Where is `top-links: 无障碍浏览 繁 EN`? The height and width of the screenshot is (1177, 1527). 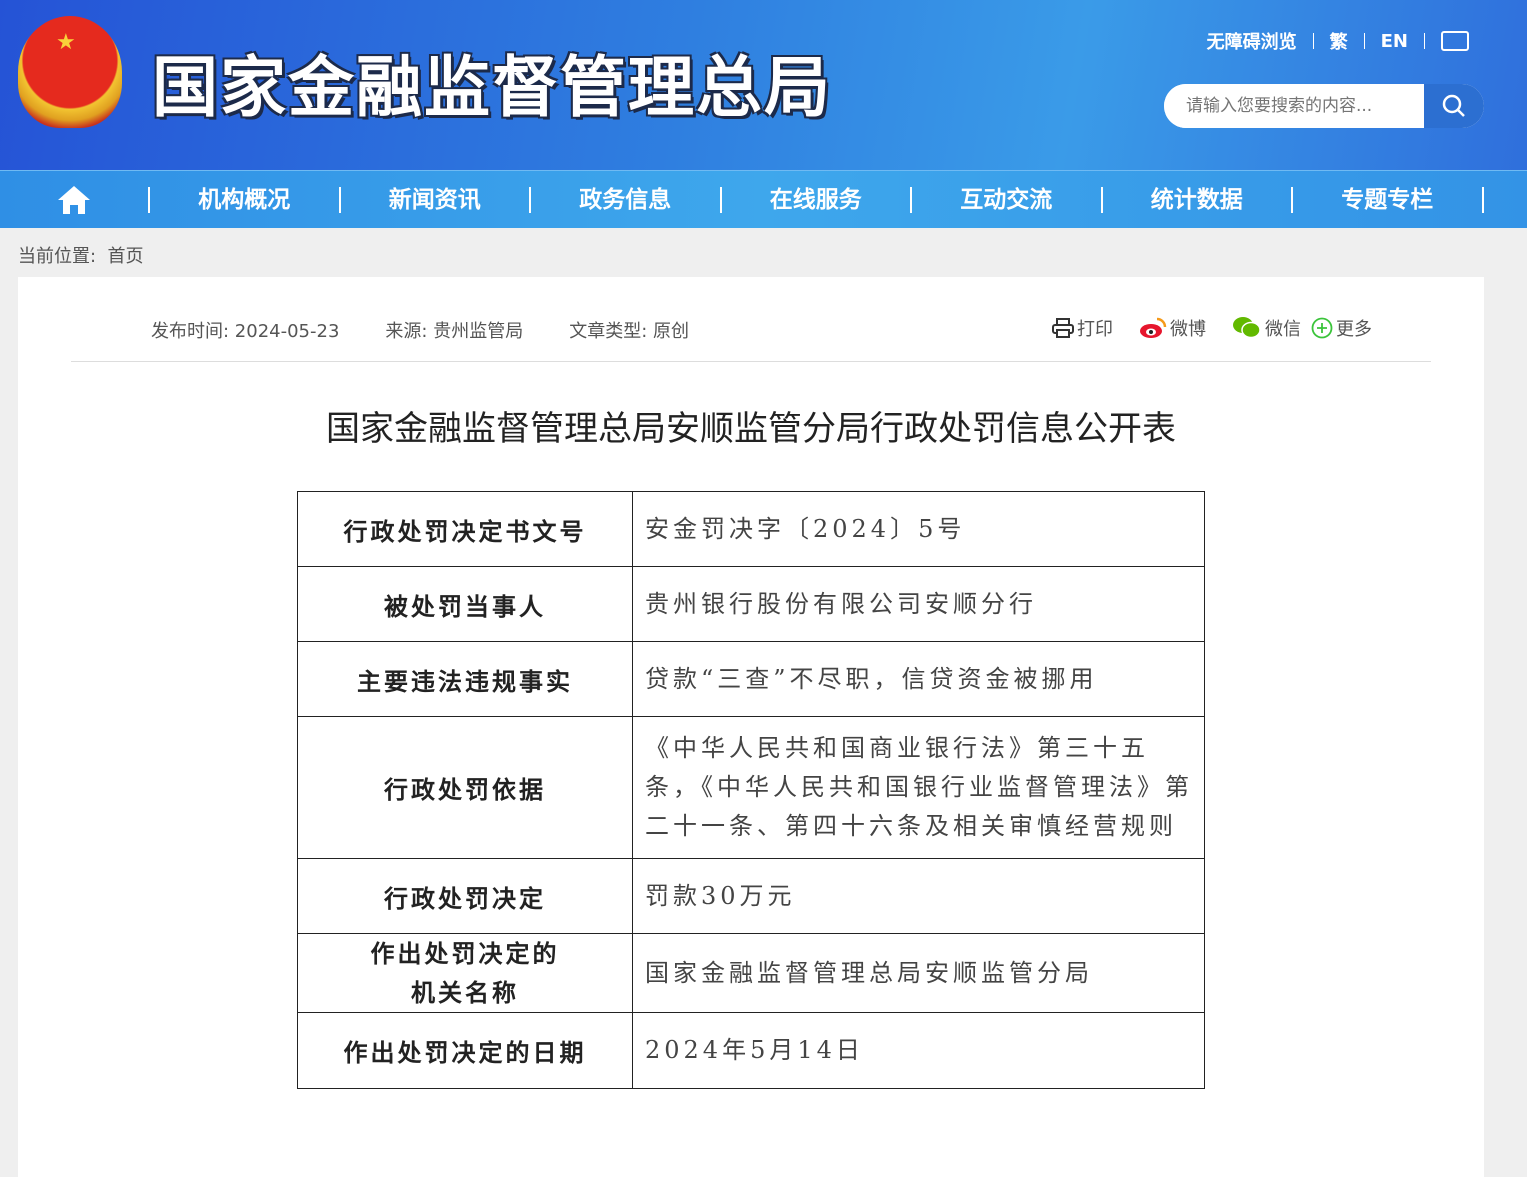 top-links: 无障碍浏览 繁 EN is located at coordinates (1338, 41).